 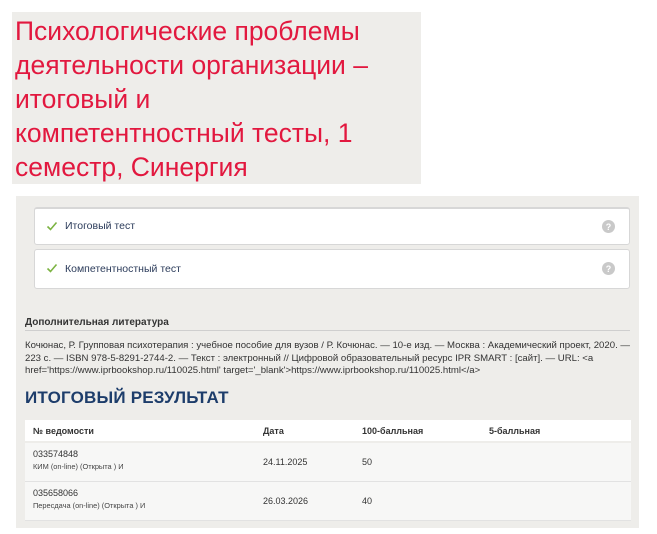 I want to click on test-card-competence: Компетентностный тест ?, so click(x=332, y=269).